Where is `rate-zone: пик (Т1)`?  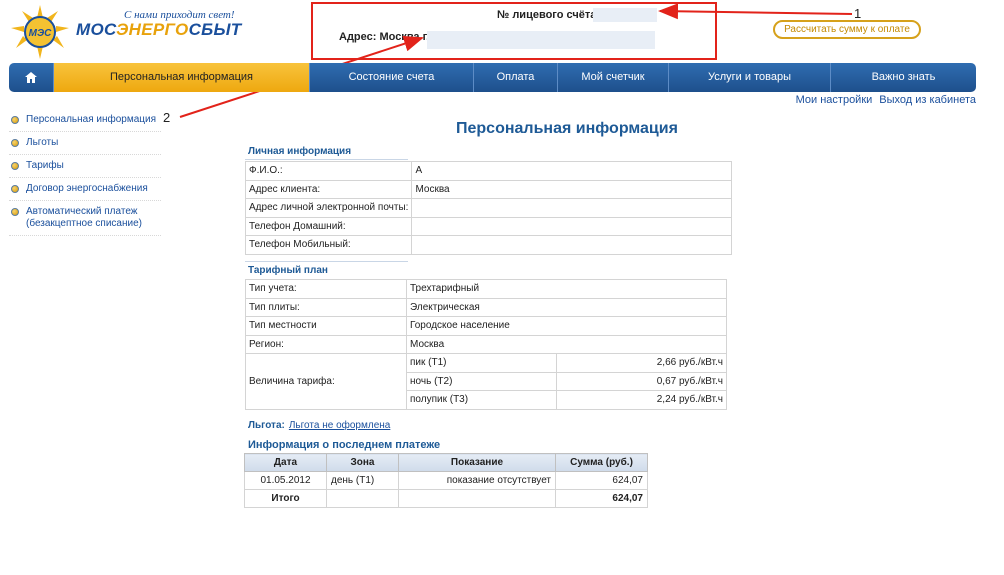
rate-zone: пик (Т1) is located at coordinates (481, 363).